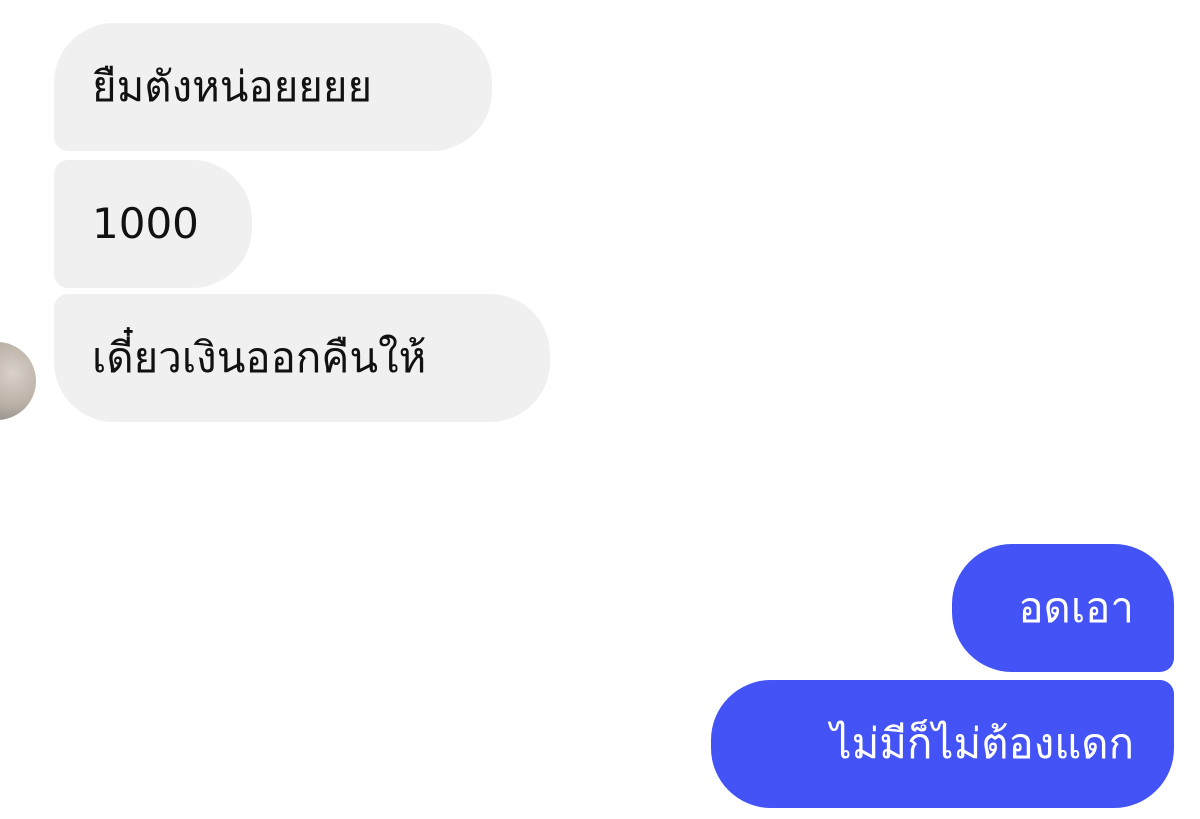 This screenshot has height=819, width=1200. I want to click on incoming-message: ยืมตังหน่อยยยย, so click(273, 87).